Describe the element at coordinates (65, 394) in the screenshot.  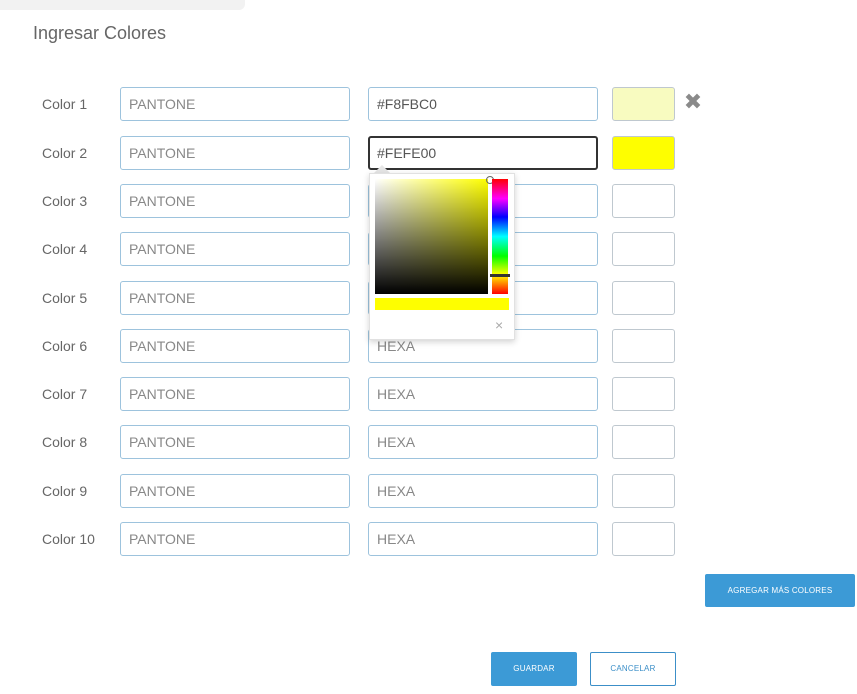
I see `color-row-label: Color 7` at that location.